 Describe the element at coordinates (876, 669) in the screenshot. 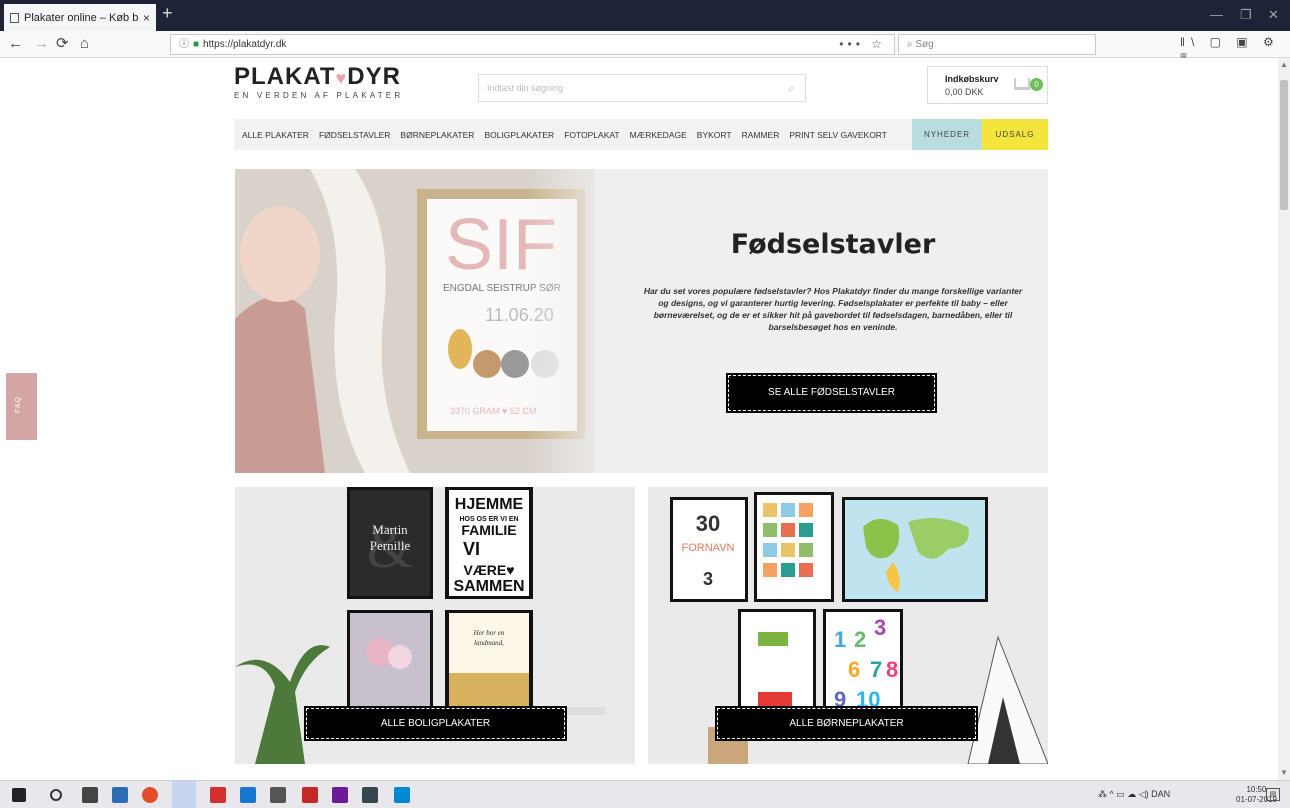

I see `svg-text: 7` at that location.